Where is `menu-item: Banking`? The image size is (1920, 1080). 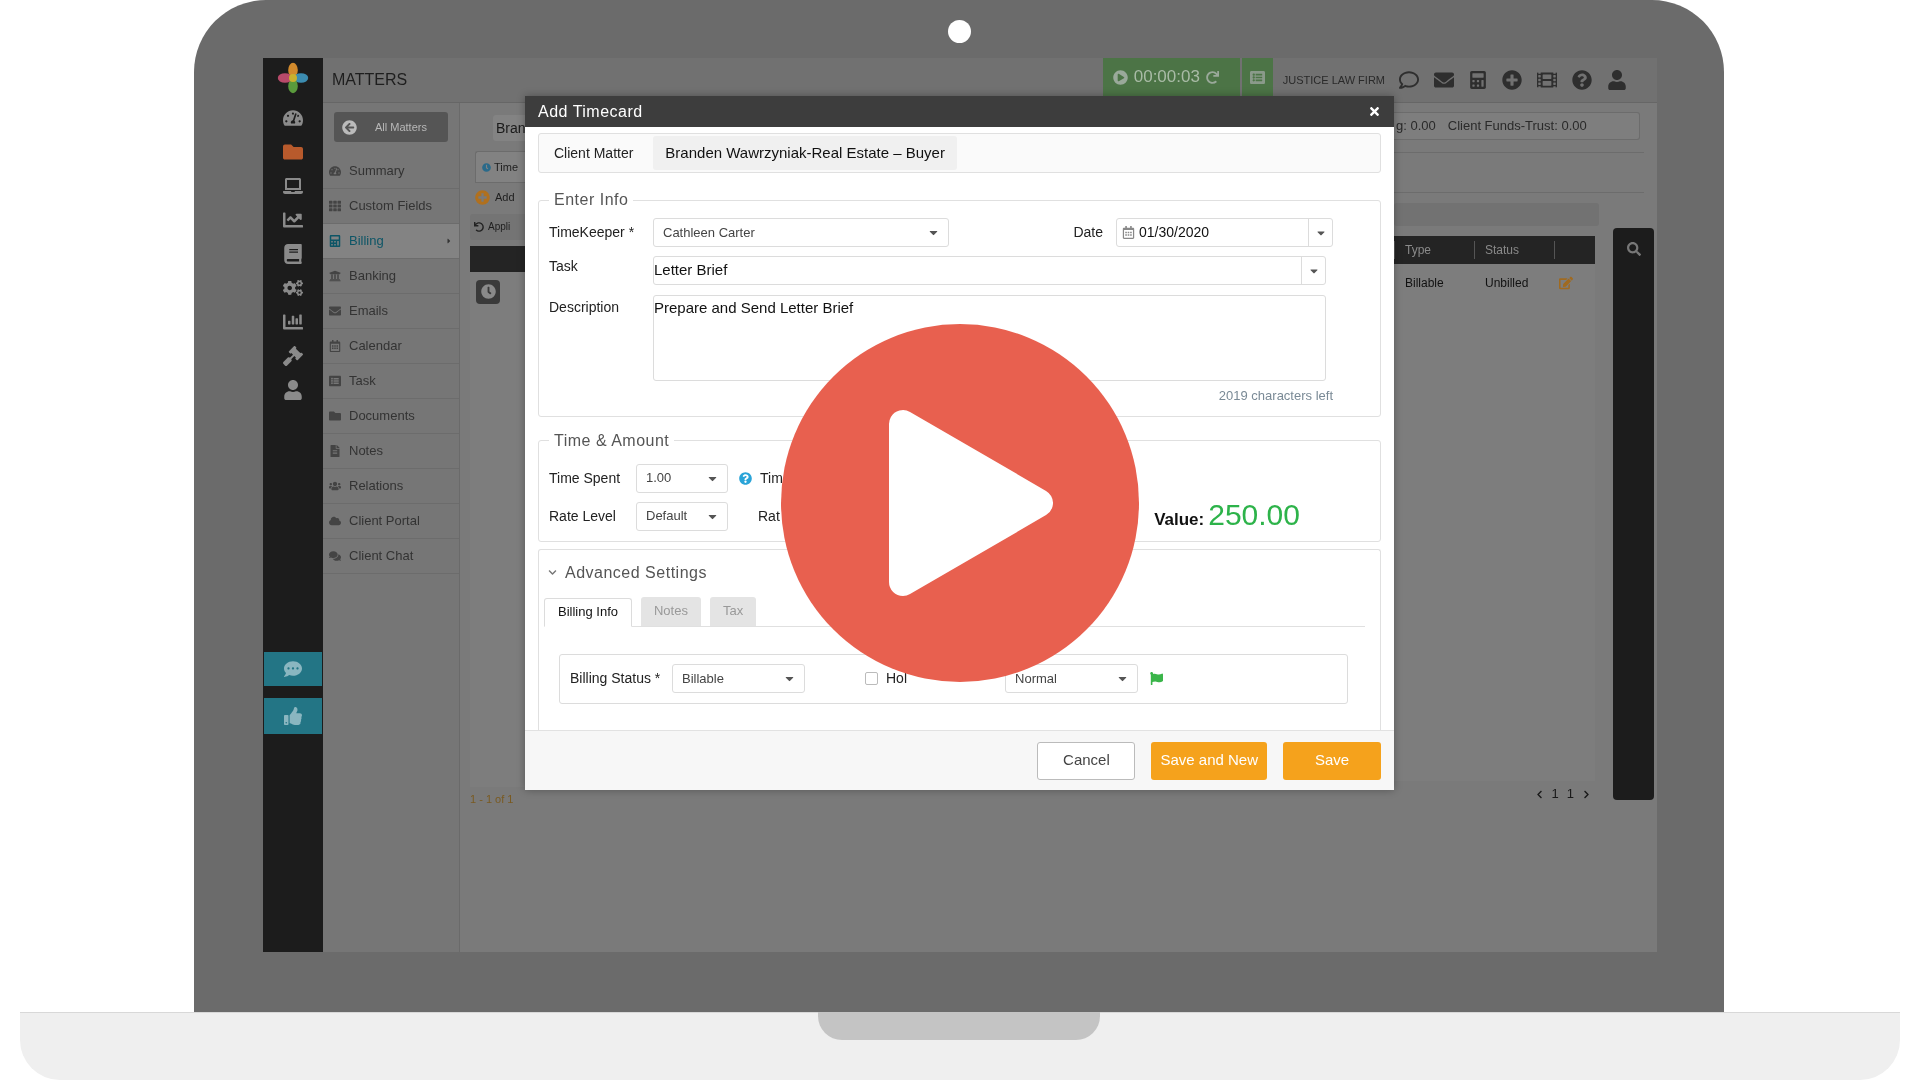
menu-item: Banking is located at coordinates (391, 276).